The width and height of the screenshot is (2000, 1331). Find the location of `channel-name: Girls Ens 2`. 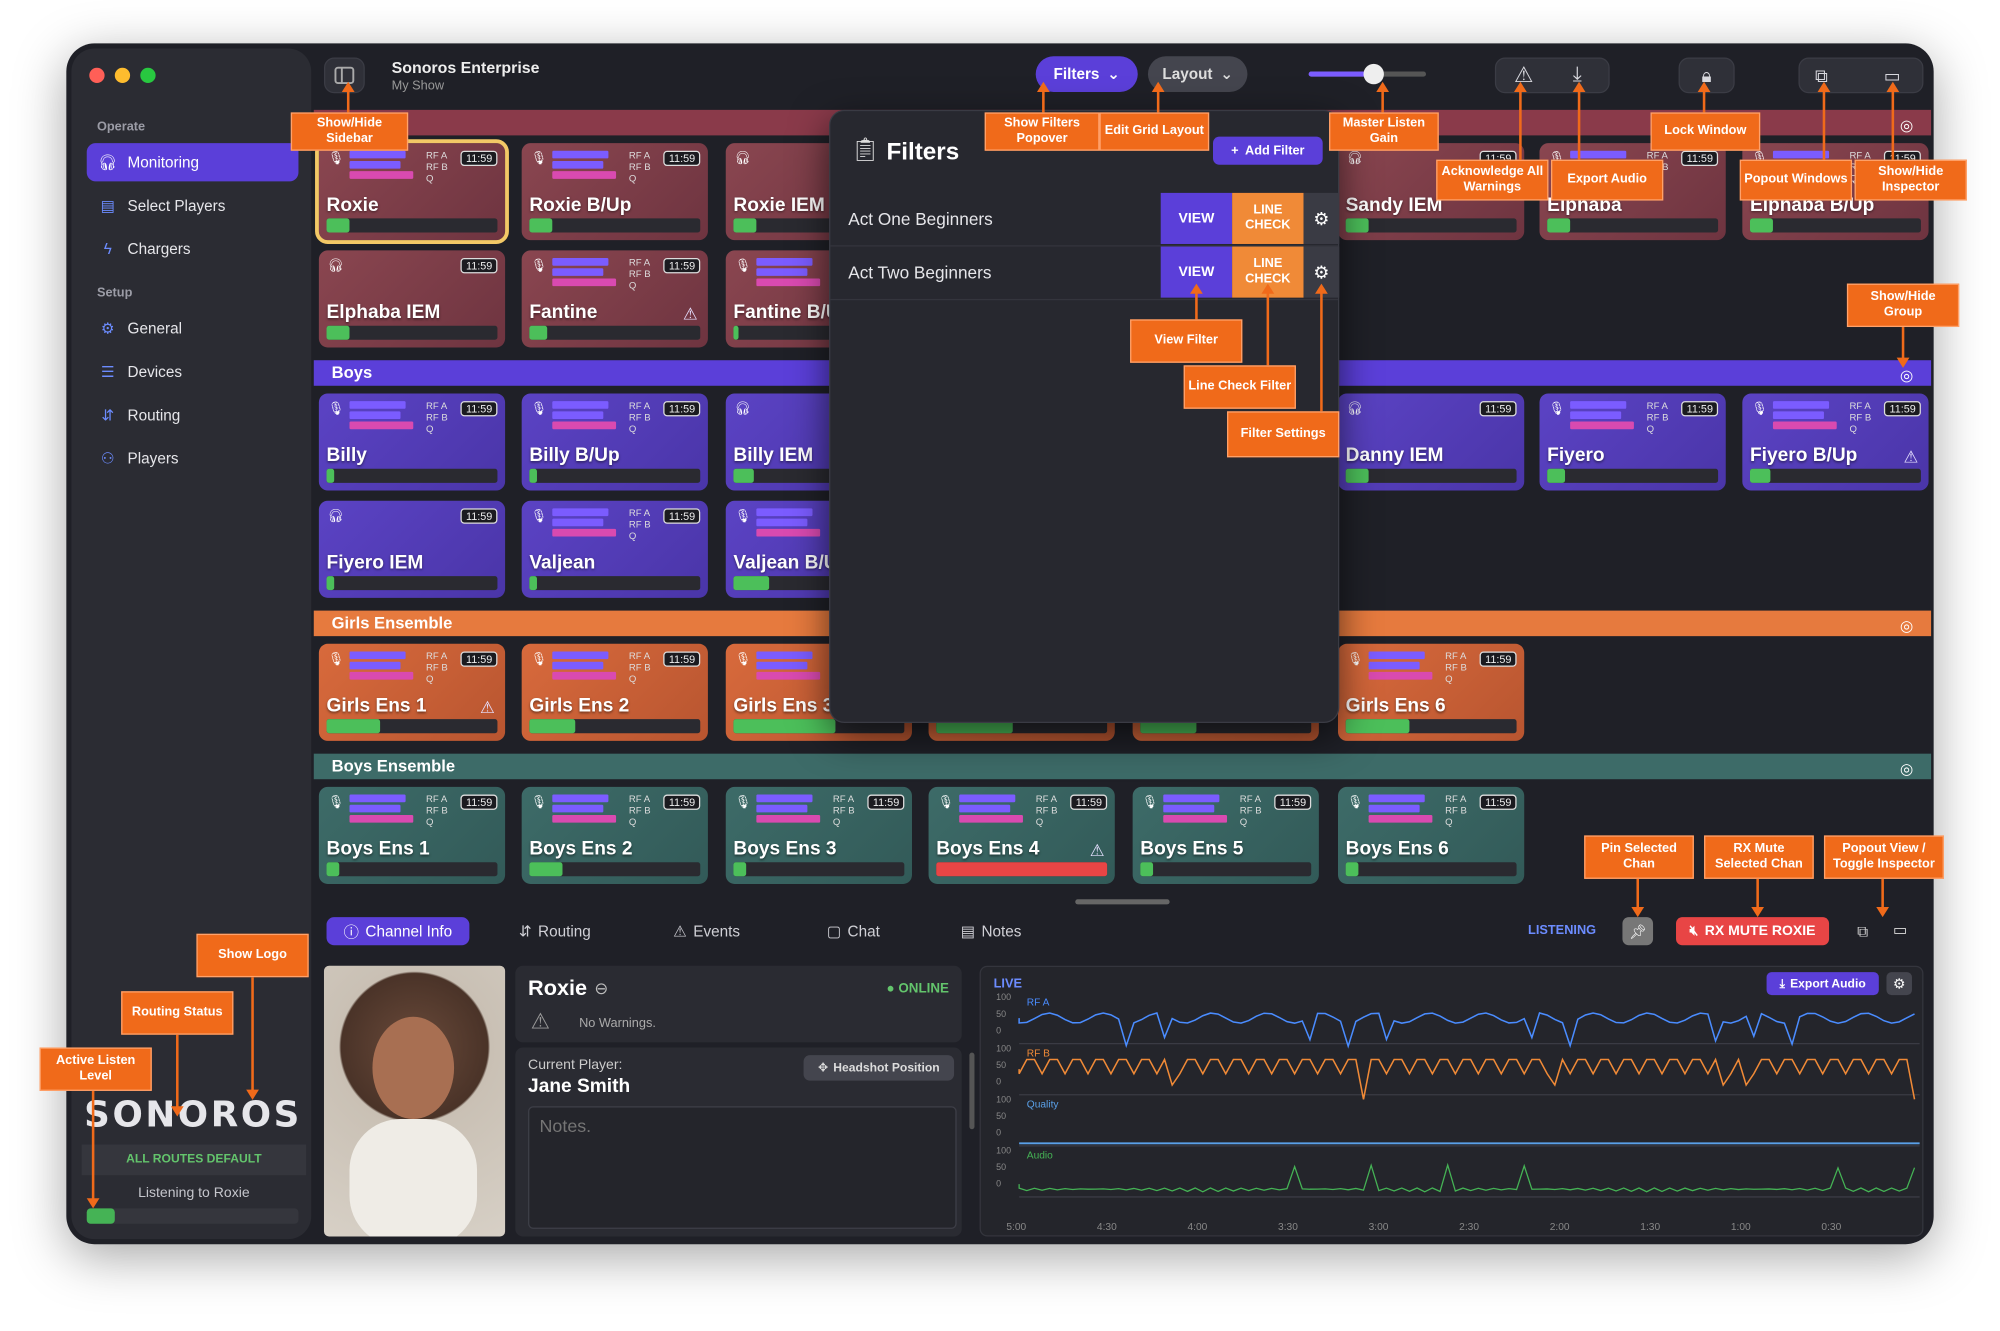

channel-name: Girls Ens 2 is located at coordinates (579, 705).